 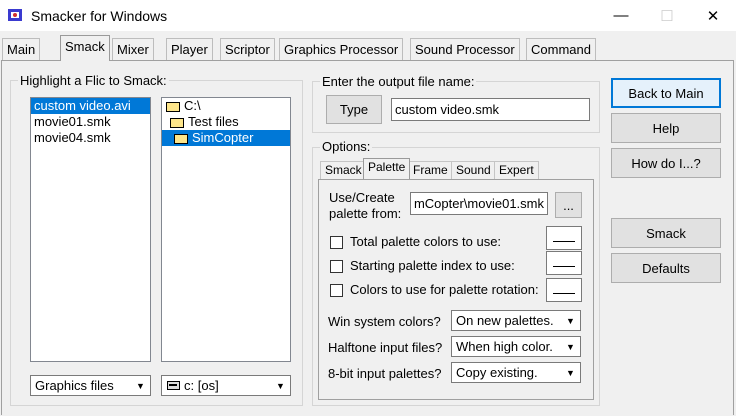 I want to click on tab-player: Player, so click(x=189, y=49).